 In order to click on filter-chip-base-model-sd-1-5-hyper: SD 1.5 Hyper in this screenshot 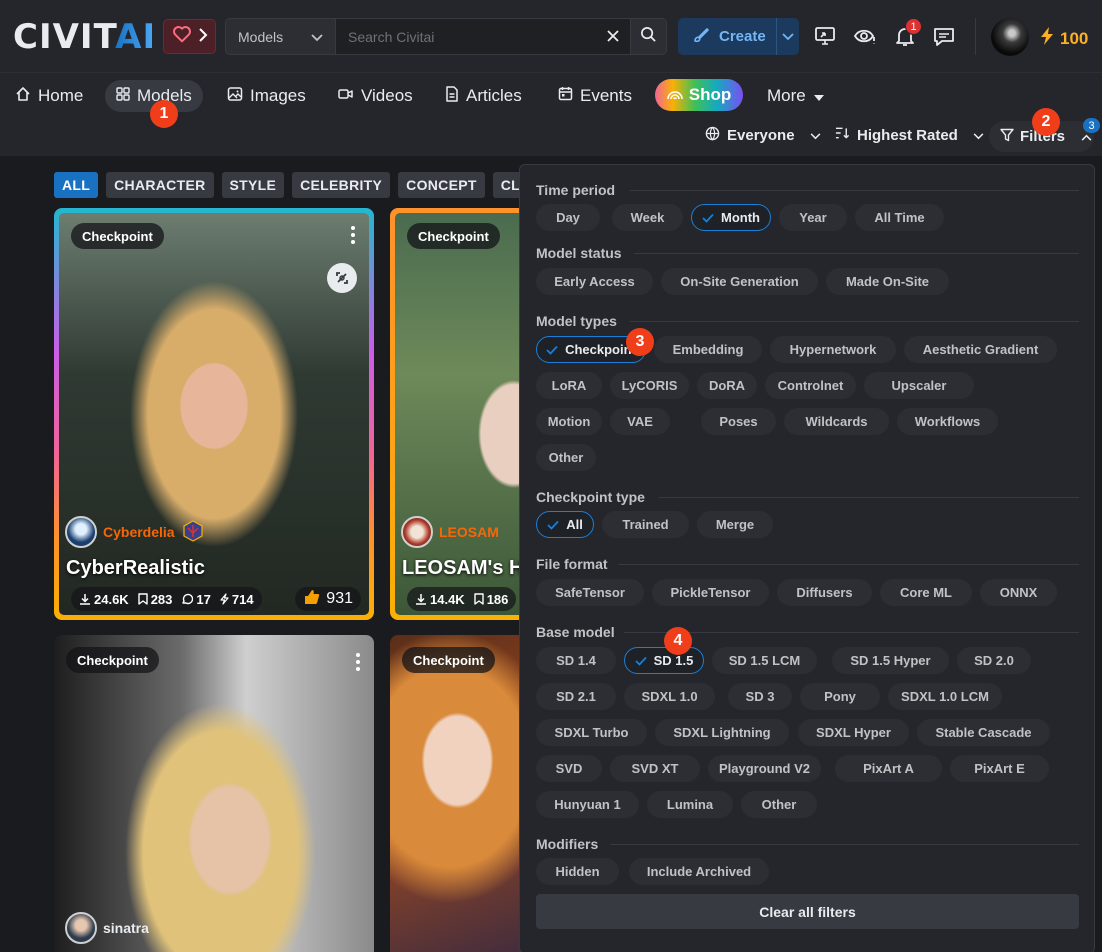, I will do `click(890, 660)`.